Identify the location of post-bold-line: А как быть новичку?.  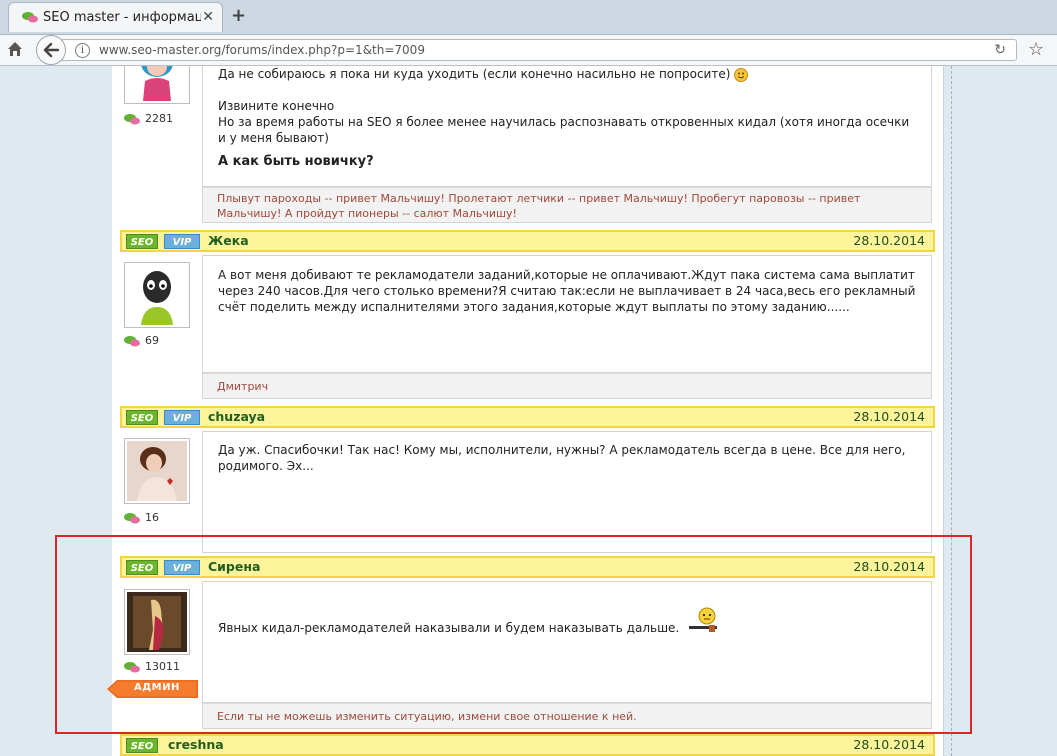
(296, 161).